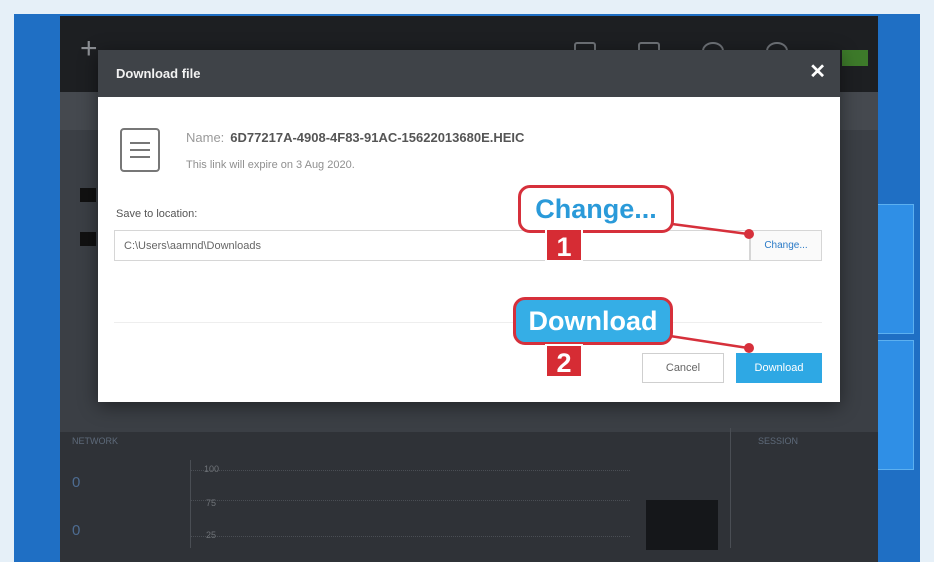 This screenshot has height=562, width=934. Describe the element at coordinates (270, 165) in the screenshot. I see `link-expiry-note: This link will expire on 3 Aug 2020.` at that location.